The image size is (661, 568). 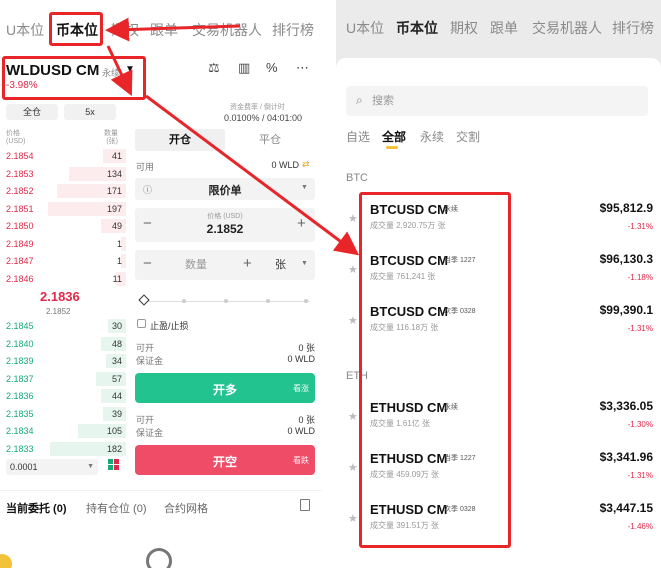 I want to click on order-qty: 48, so click(x=116, y=343).